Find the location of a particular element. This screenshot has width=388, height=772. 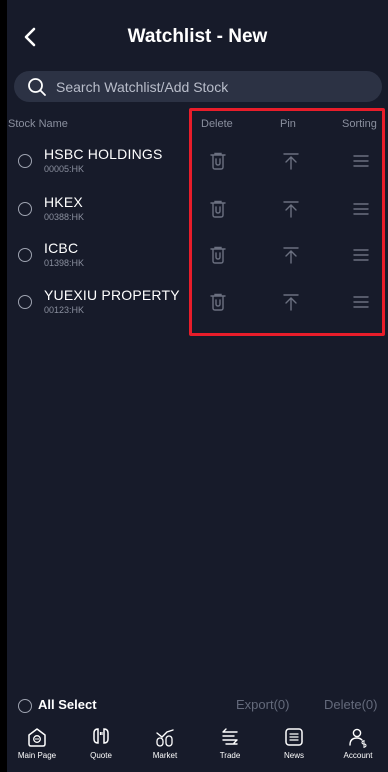

select-all-label: All Select is located at coordinates (67, 704).